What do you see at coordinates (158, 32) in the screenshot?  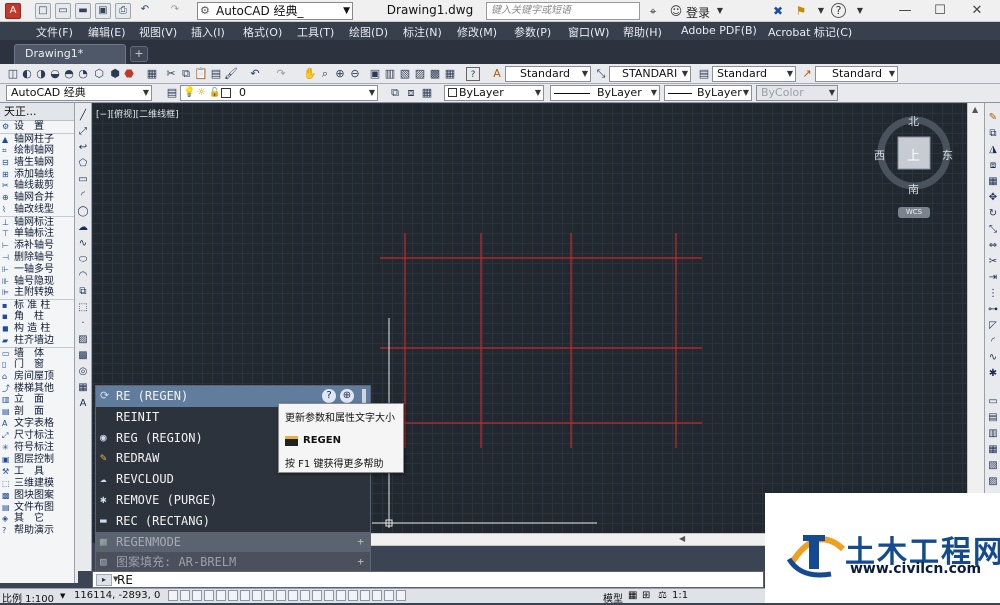 I see `menu-view: 视图(V)` at bounding box center [158, 32].